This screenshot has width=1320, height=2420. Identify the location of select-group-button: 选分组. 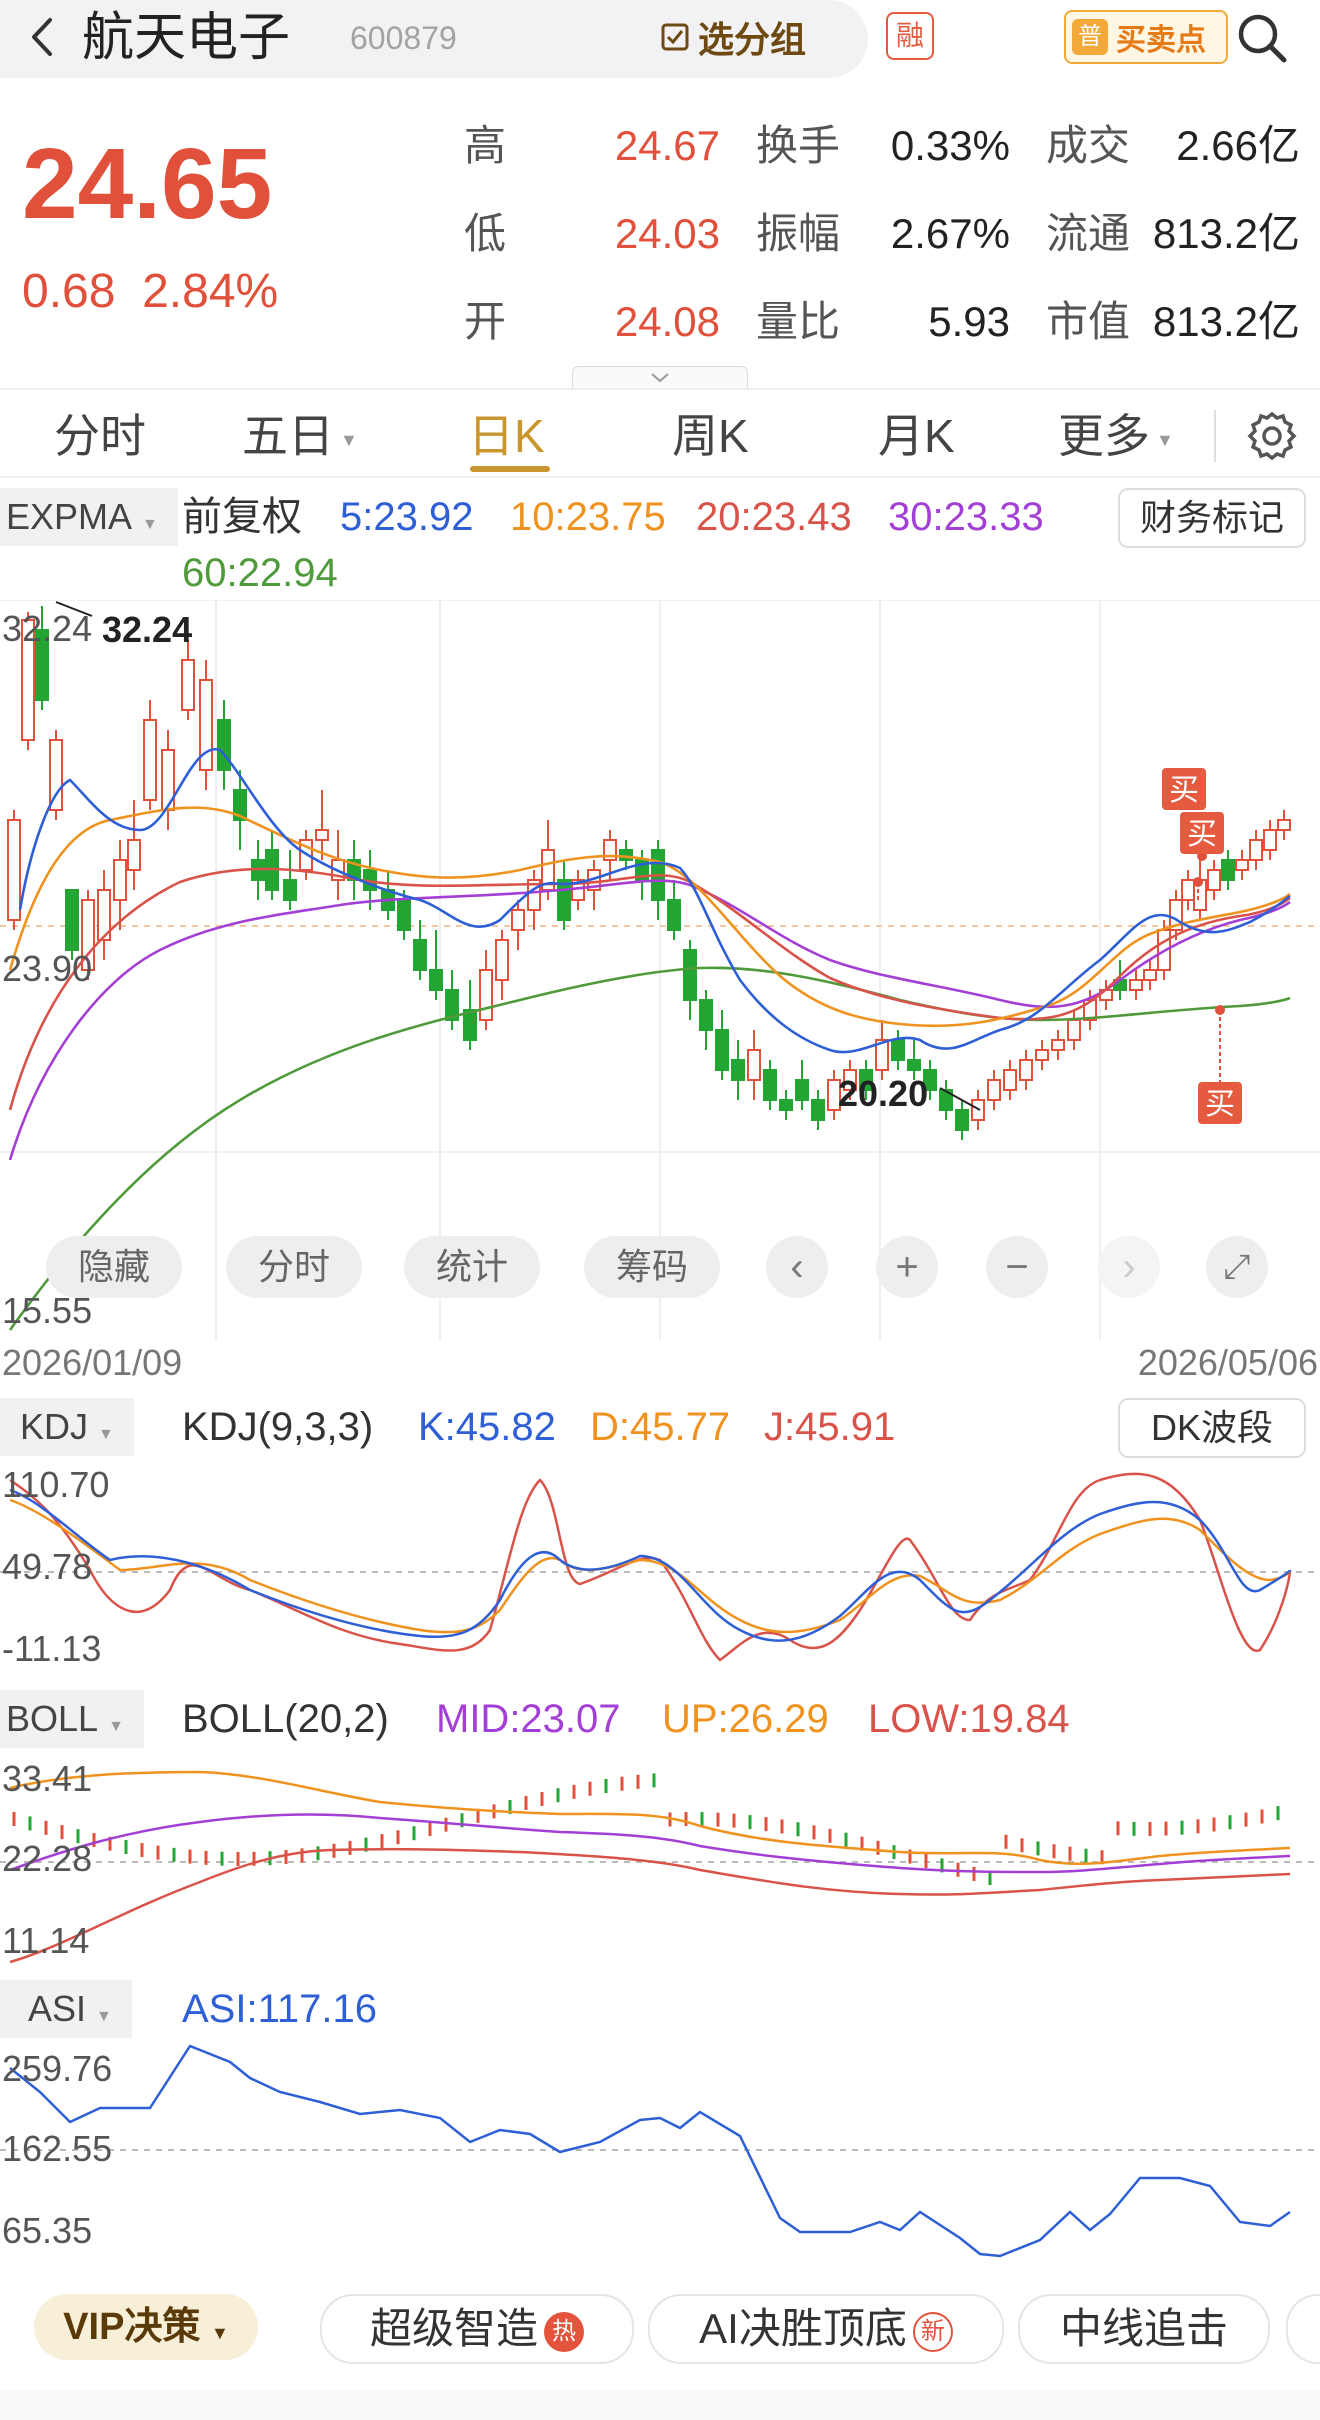
(733, 37).